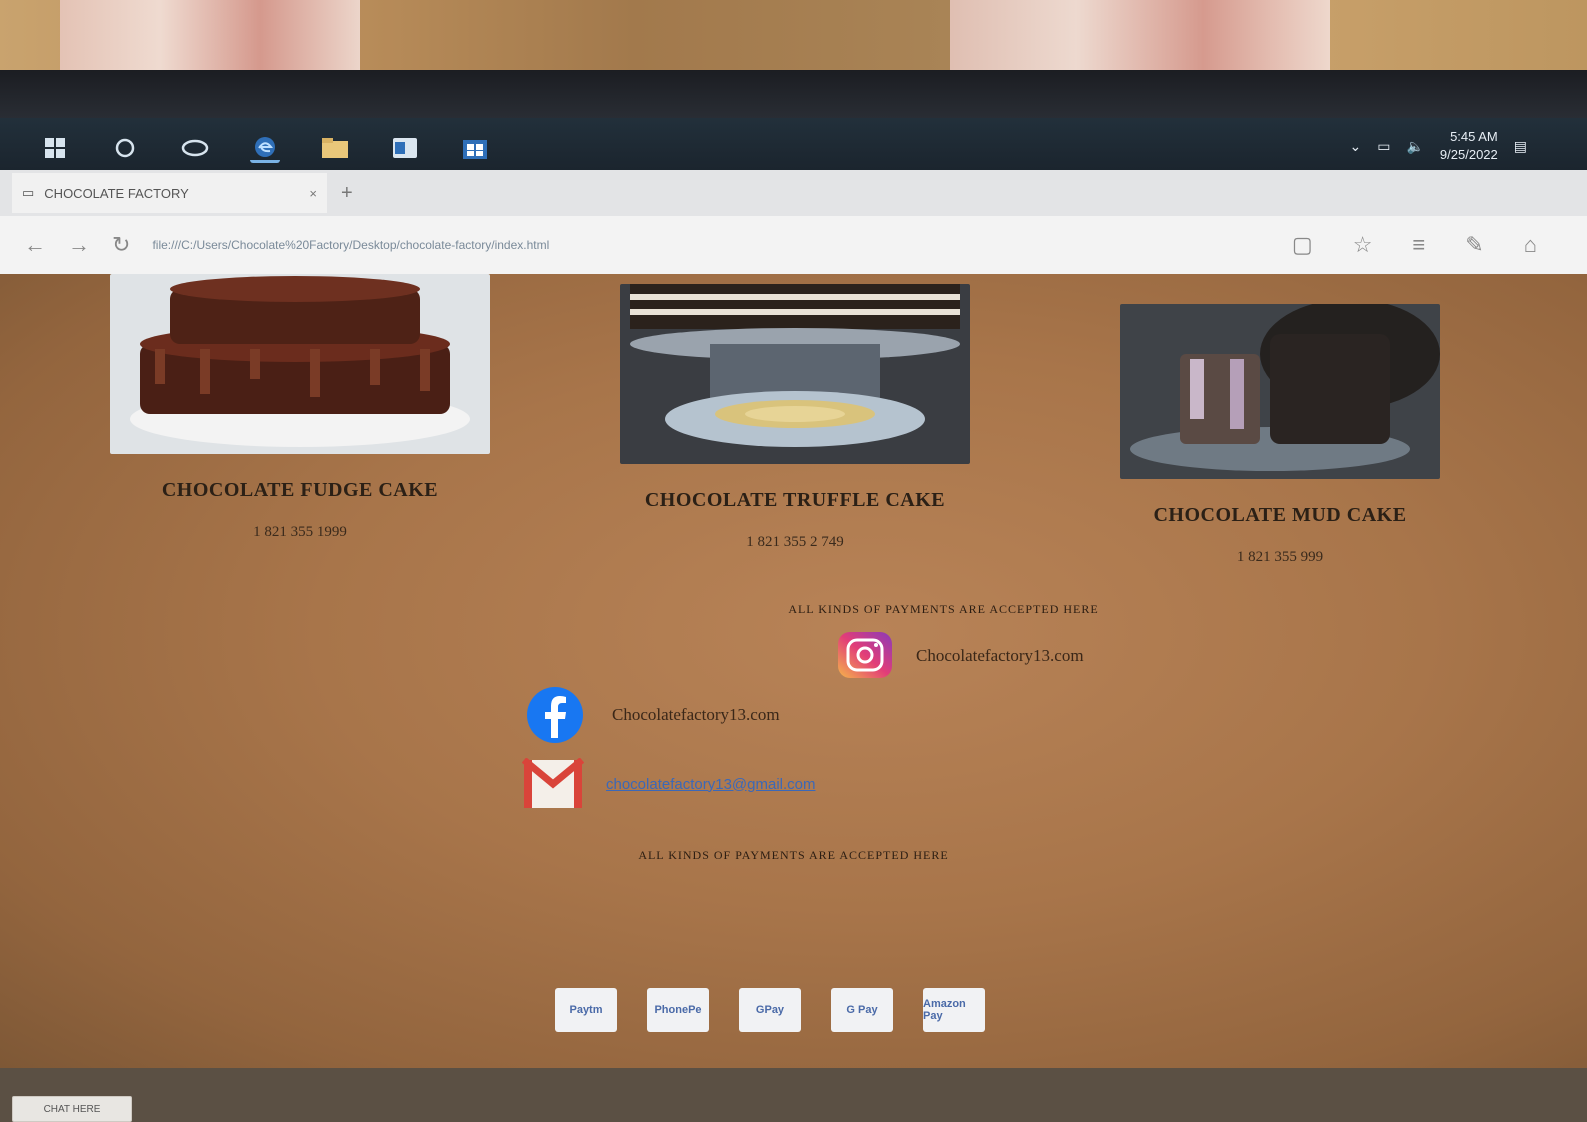 This screenshot has width=1587, height=1122. What do you see at coordinates (793, 855) in the screenshot?
I see `payment-notice-bottom: ALL KINDS OF PAYMENTS ARE ACCEPTED HERE` at bounding box center [793, 855].